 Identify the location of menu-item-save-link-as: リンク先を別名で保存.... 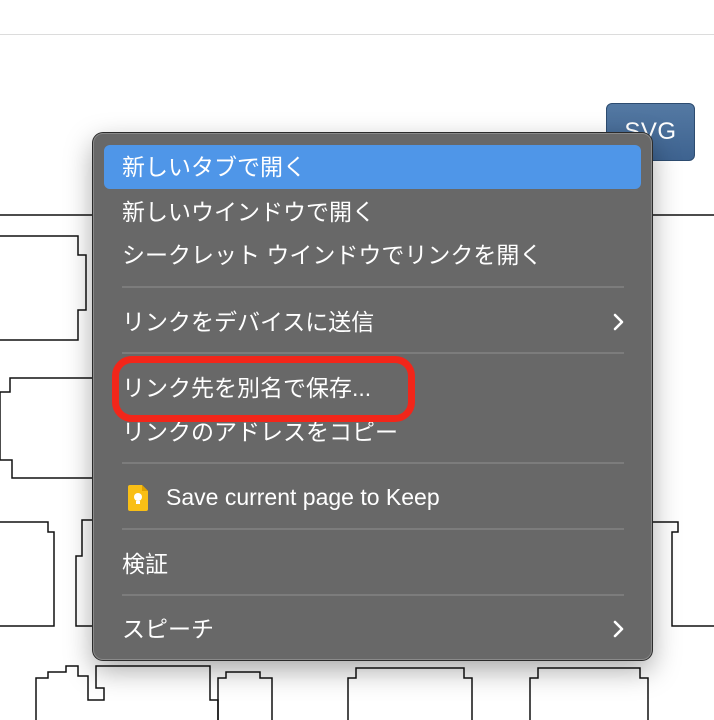
(372, 388).